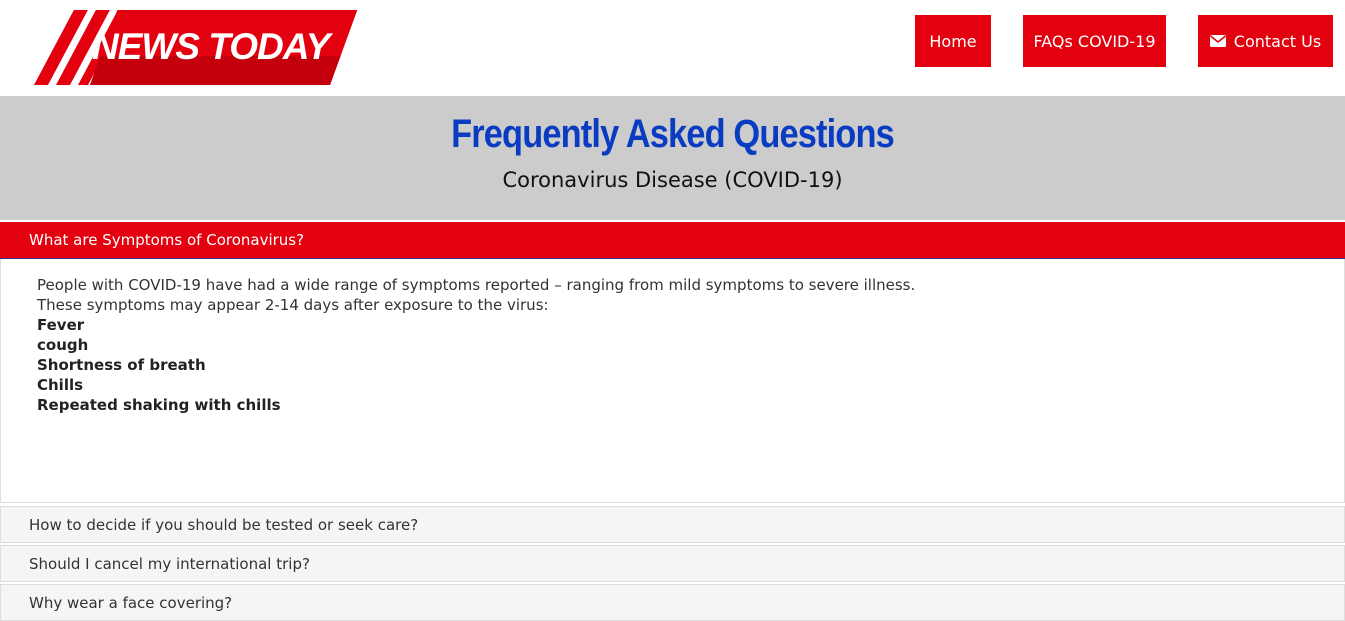 This screenshot has width=1345, height=621. I want to click on nav-contact-button: Contact Us, so click(1265, 41).